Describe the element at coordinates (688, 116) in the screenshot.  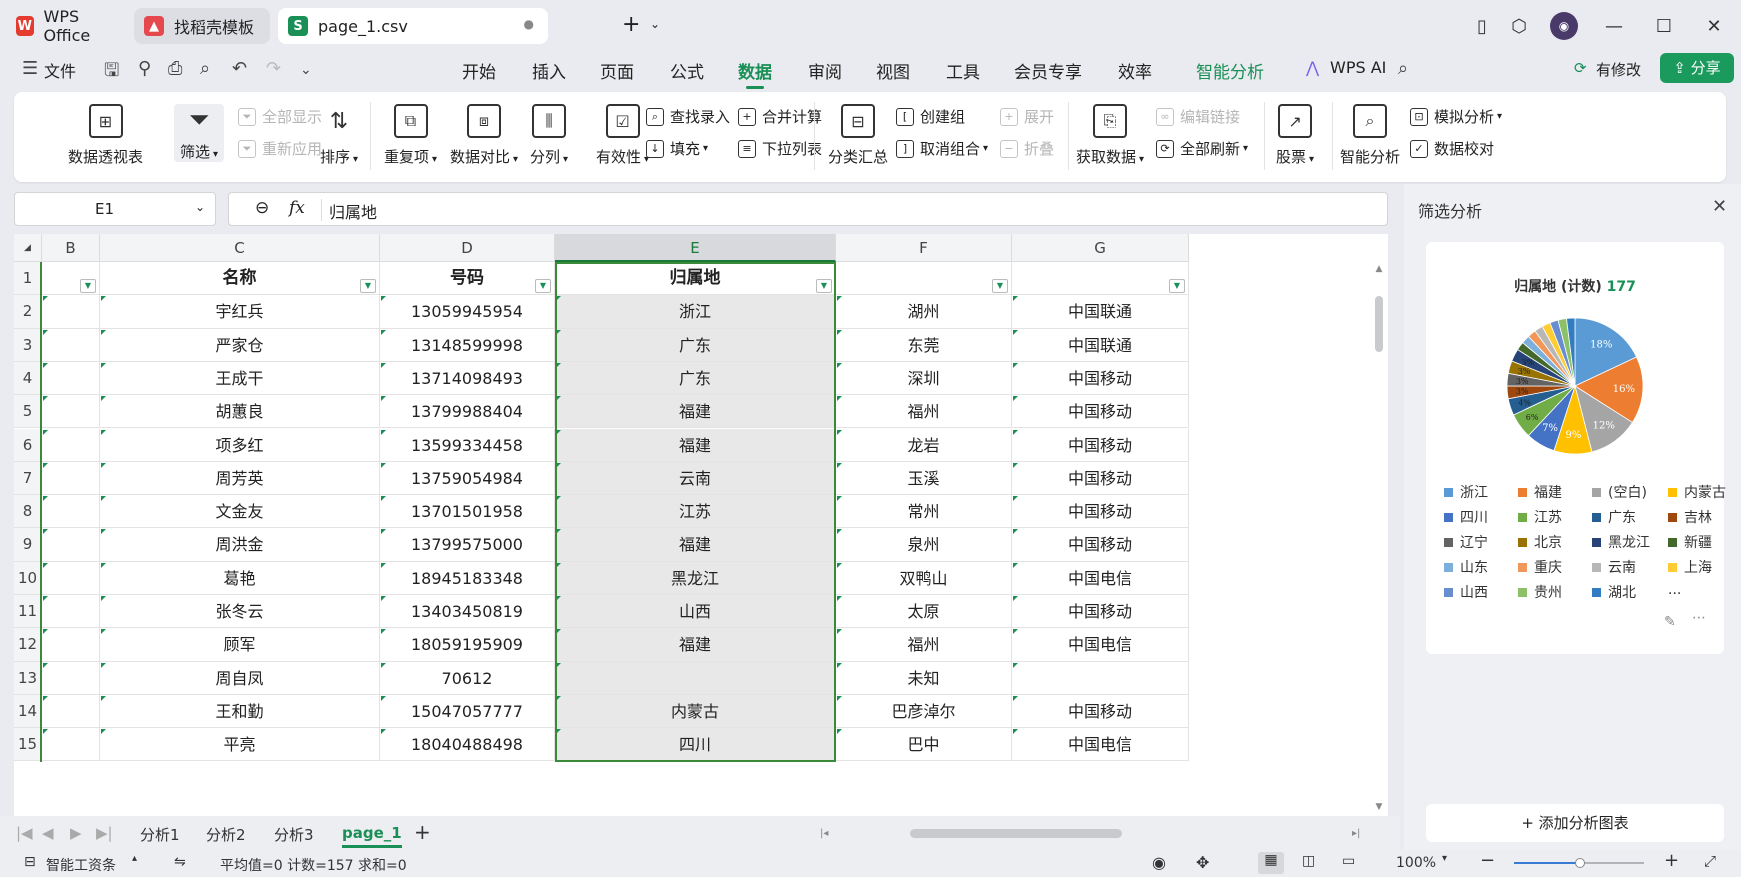
I see `lookup-entry-button: ⌕ 查找录入` at that location.